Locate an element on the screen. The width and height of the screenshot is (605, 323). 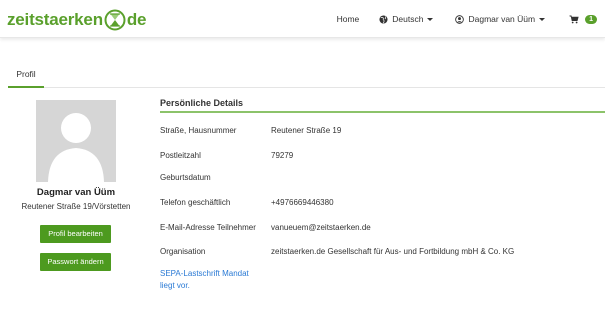
nav-right-menu: Home Deutsch Dagmar van Üüm 1 is located at coordinates (467, 19).